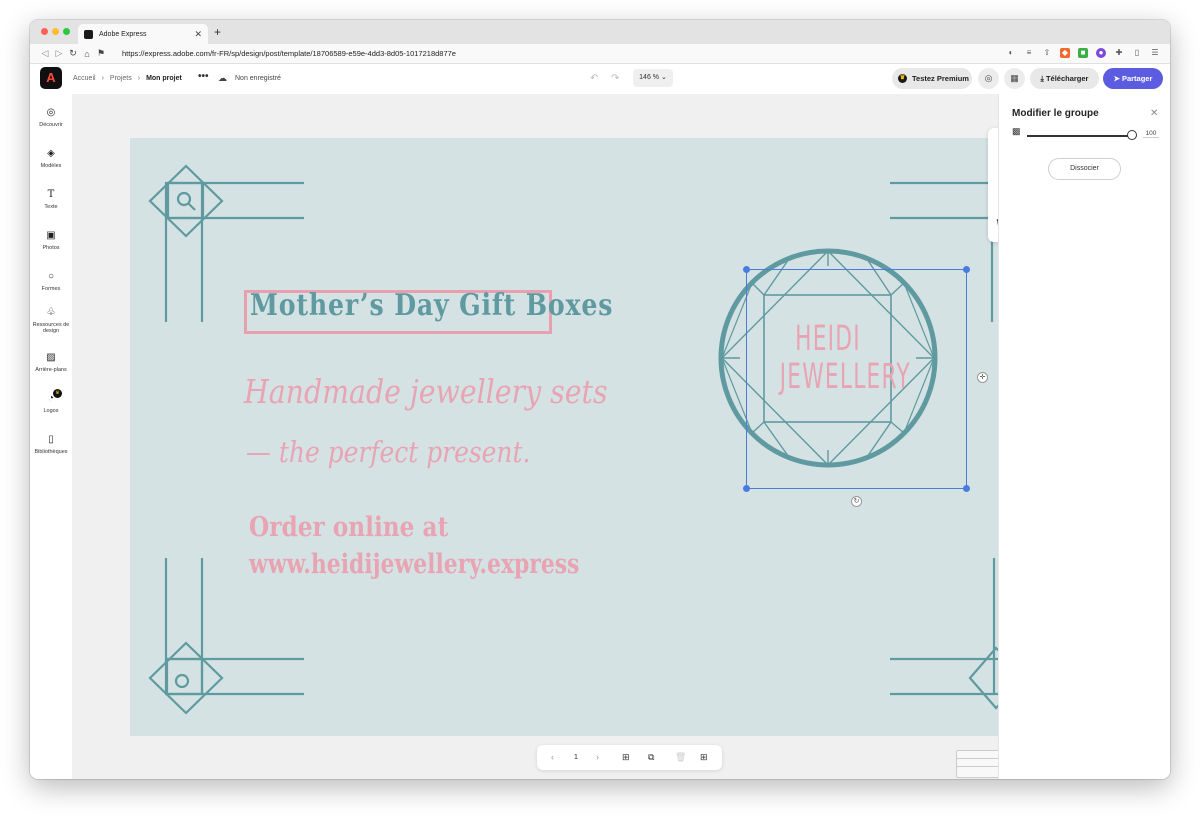  I want to click on page-number: 1, so click(576, 757).